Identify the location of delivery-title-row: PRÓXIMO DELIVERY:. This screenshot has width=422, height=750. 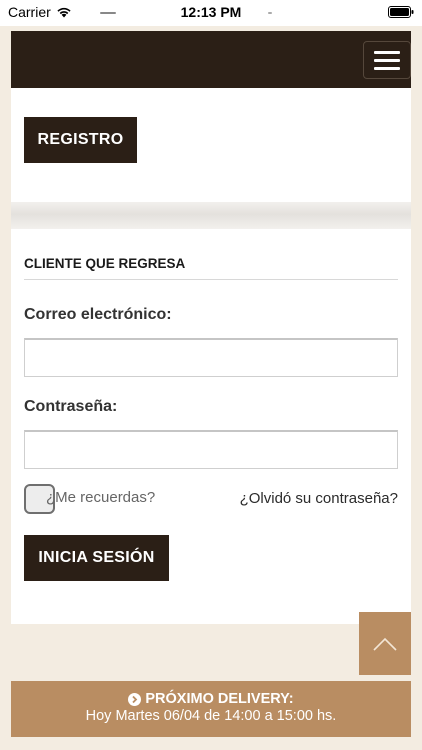
(211, 699).